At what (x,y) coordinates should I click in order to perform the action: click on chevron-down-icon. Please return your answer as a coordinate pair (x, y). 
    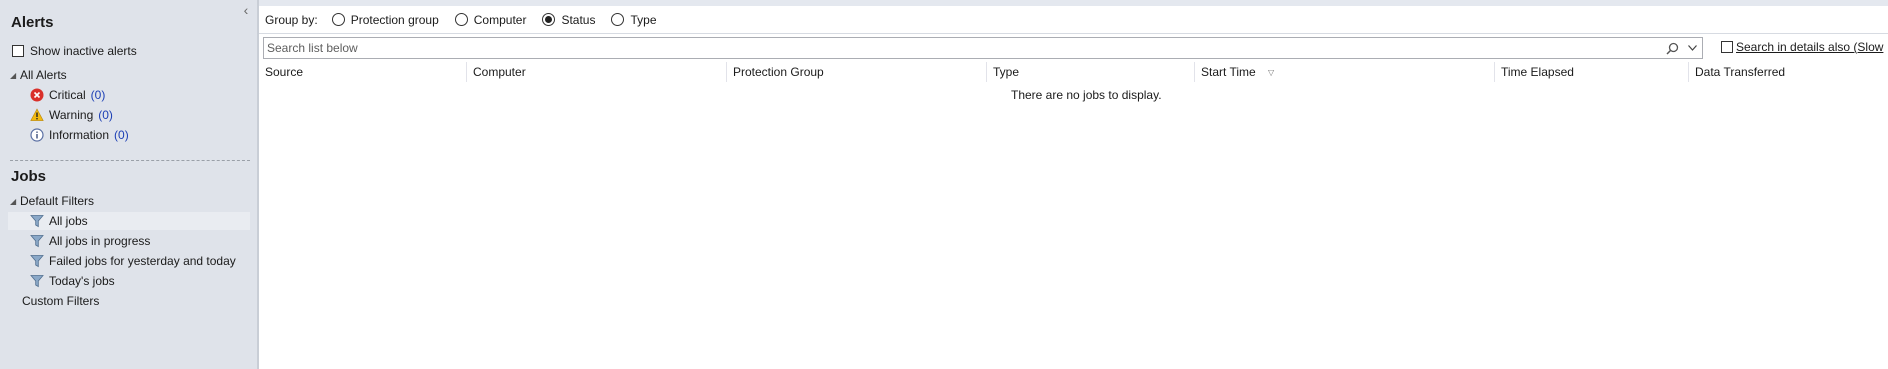
    Looking at the image, I should click on (1692, 48).